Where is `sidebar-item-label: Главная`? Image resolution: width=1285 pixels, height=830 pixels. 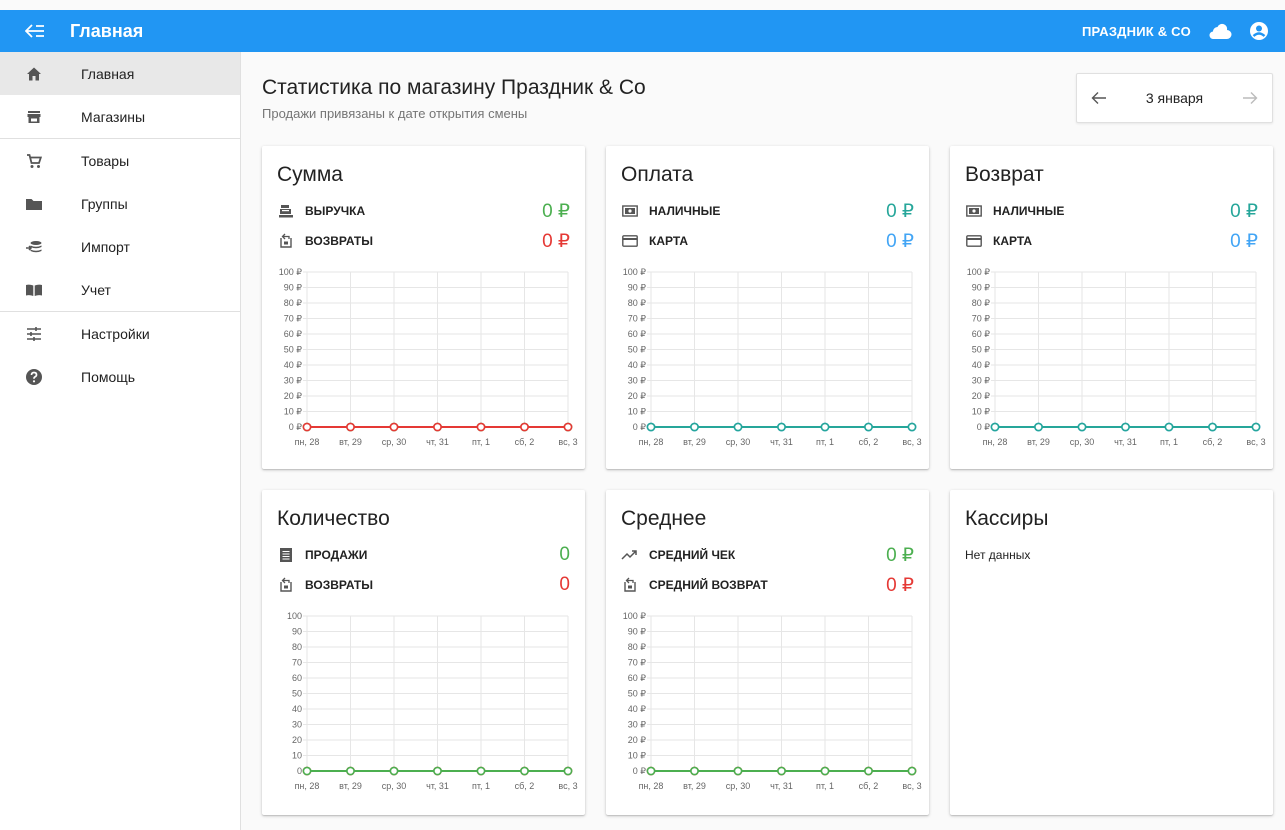
sidebar-item-label: Главная is located at coordinates (108, 73).